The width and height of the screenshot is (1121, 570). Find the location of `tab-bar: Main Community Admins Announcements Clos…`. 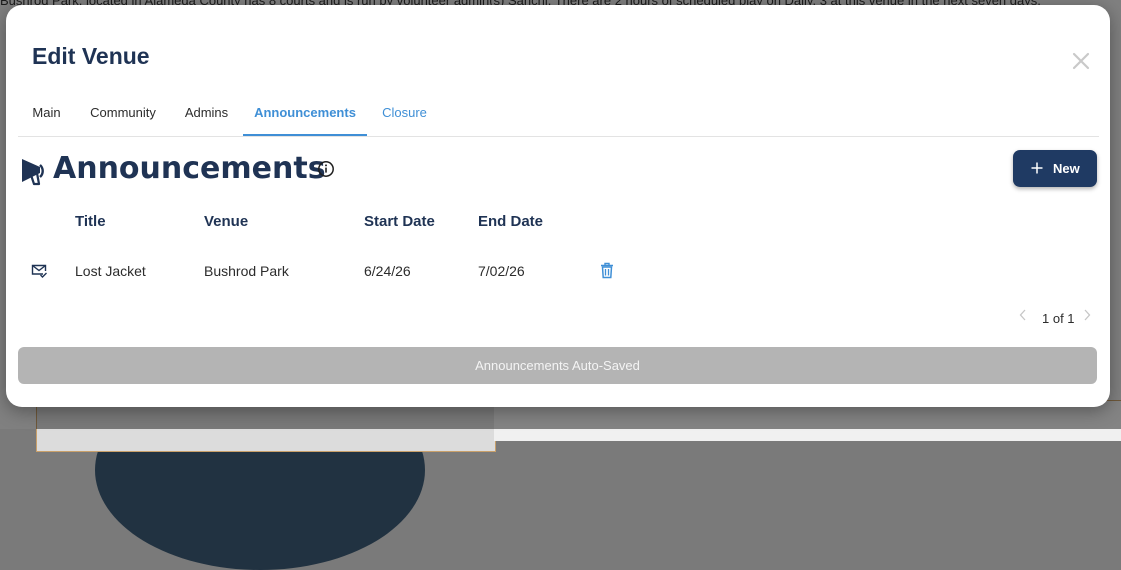

tab-bar: Main Community Admins Announcements Clos… is located at coordinates (558, 119).